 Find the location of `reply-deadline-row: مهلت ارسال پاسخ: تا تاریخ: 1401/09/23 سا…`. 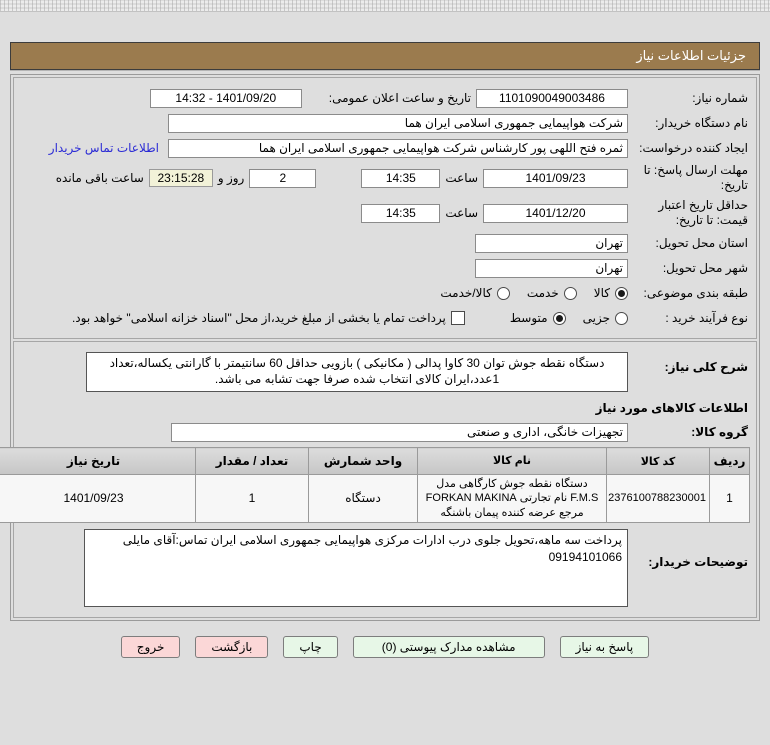

reply-deadline-row: مهلت ارسال پاسخ: تا تاریخ: 1401/09/23 سا… is located at coordinates (385, 178).